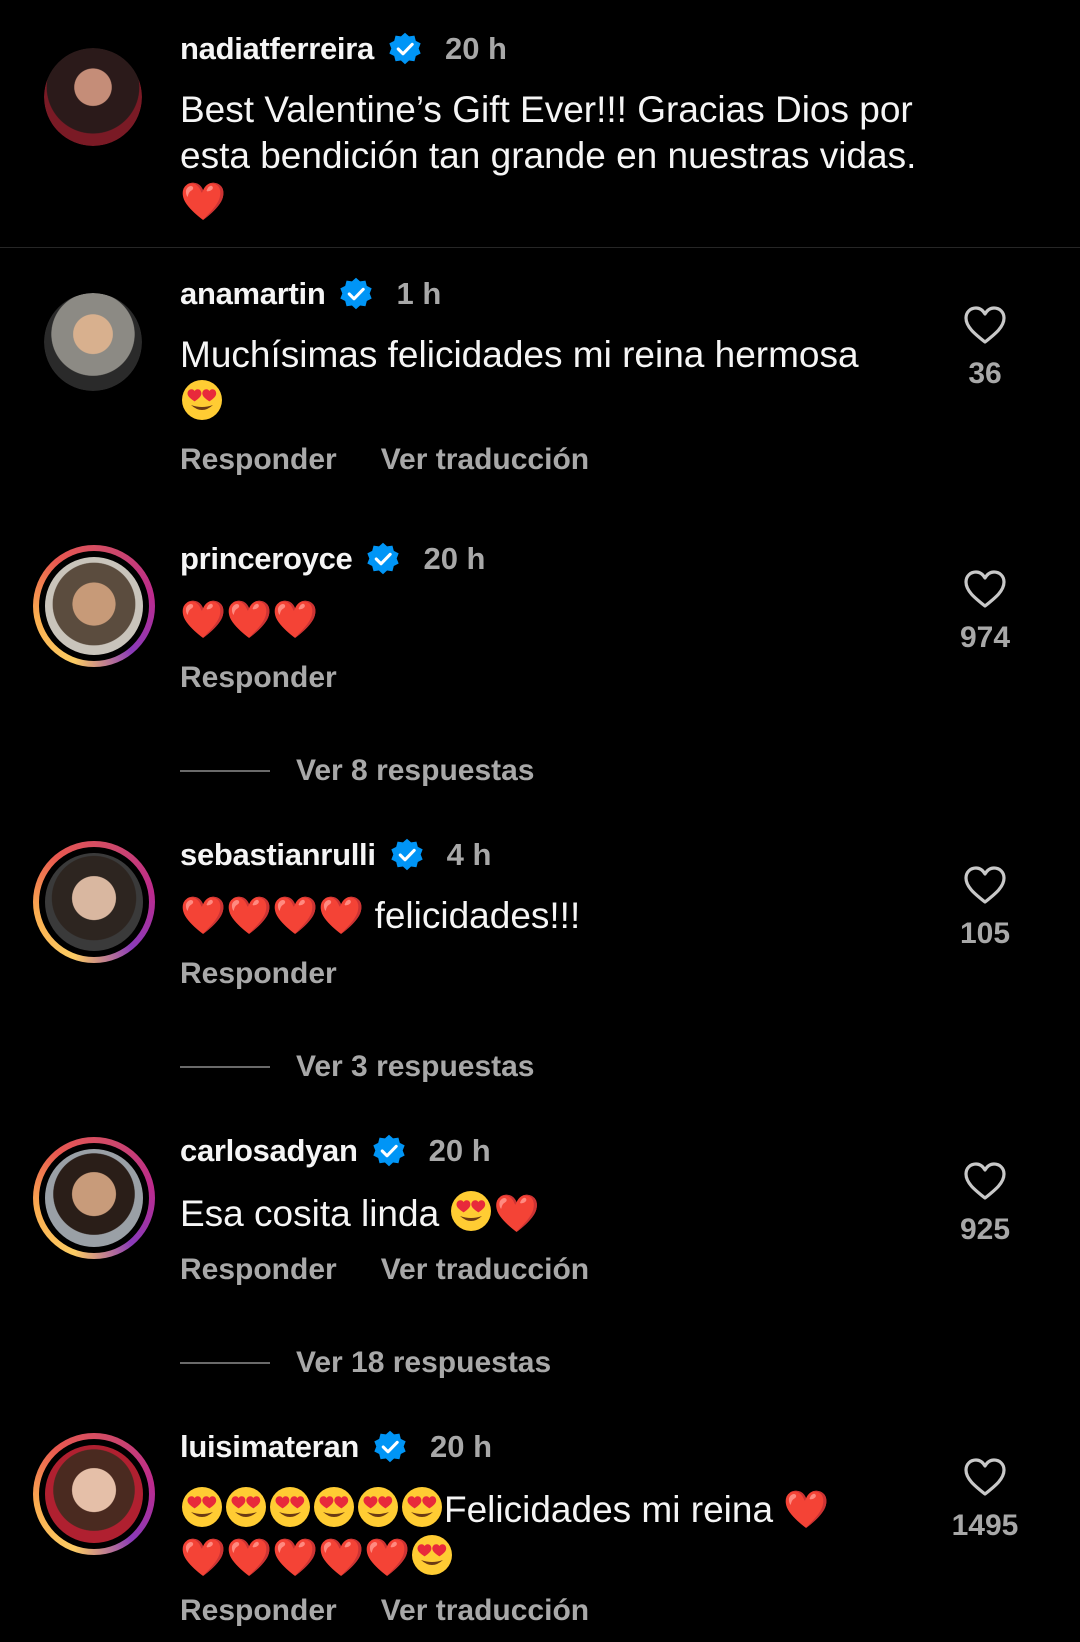 The image size is (1080, 1642). What do you see at coordinates (266, 559) in the screenshot?
I see `username: princeroyce` at bounding box center [266, 559].